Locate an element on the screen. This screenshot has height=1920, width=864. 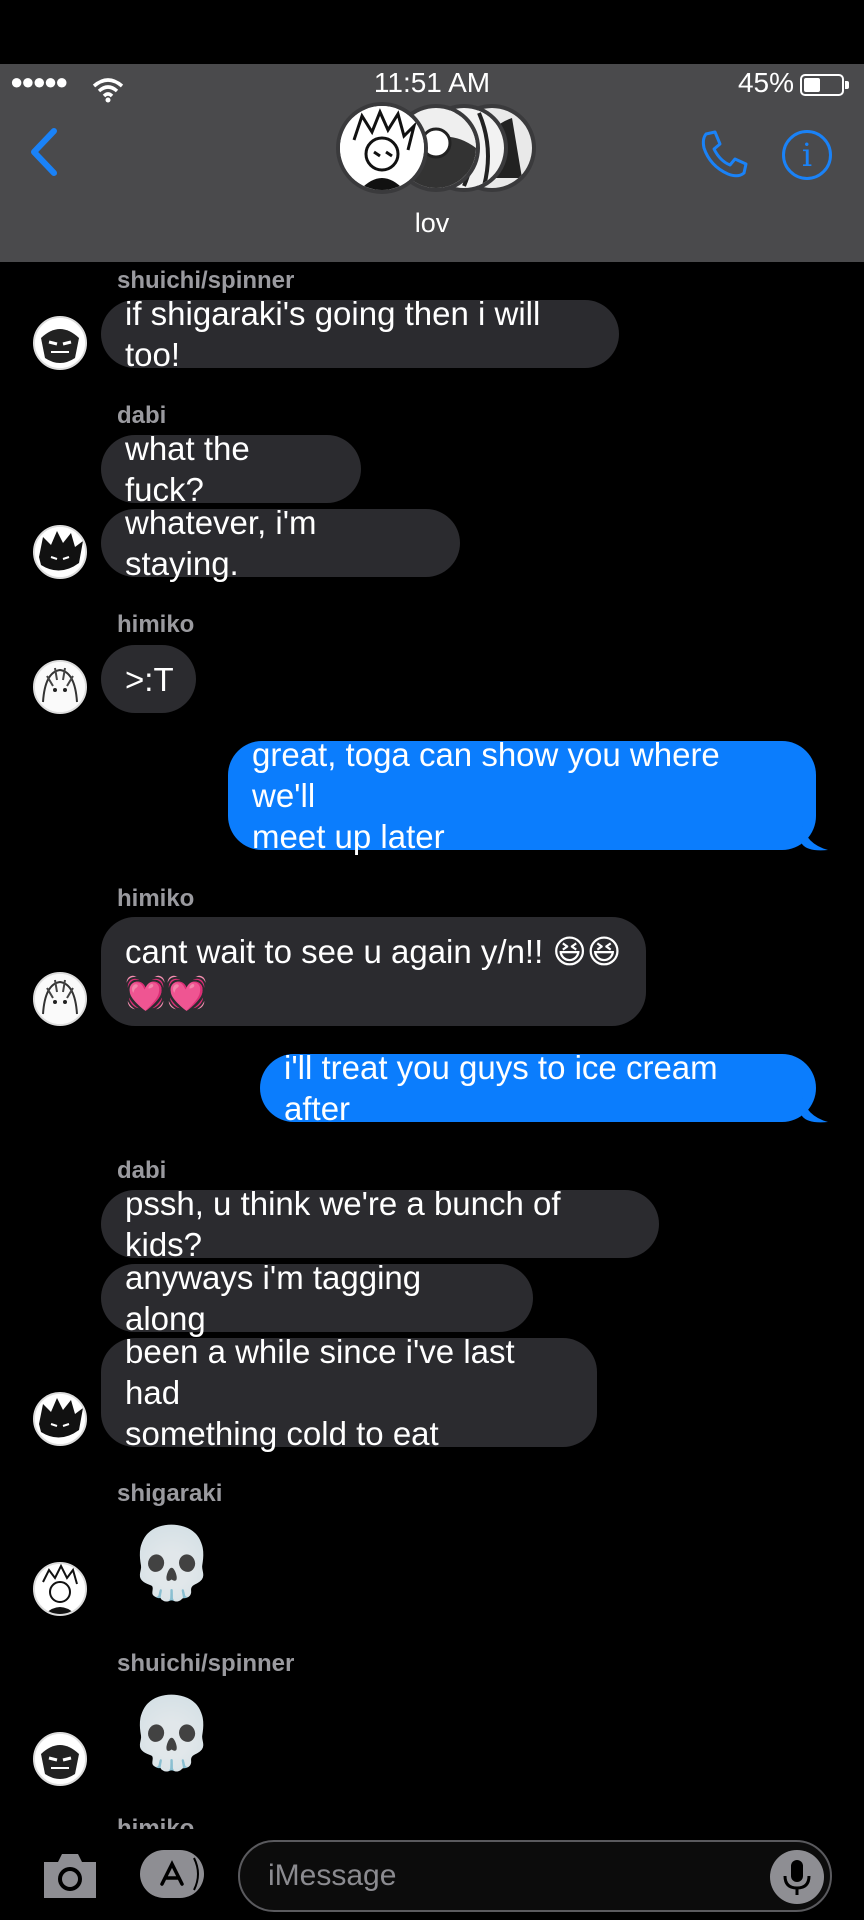
message-text: pssh, u think we're a bunch of kids? is located at coordinates (343, 1224).